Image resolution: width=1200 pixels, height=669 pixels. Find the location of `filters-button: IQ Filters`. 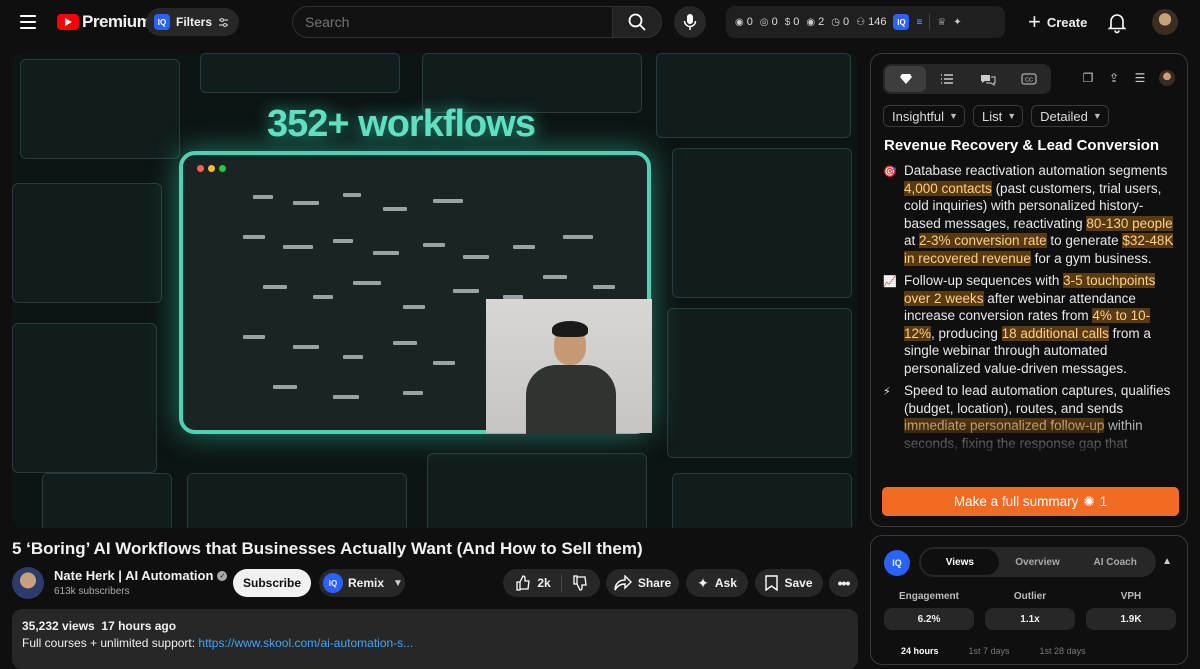

filters-button: IQ Filters is located at coordinates (193, 22).